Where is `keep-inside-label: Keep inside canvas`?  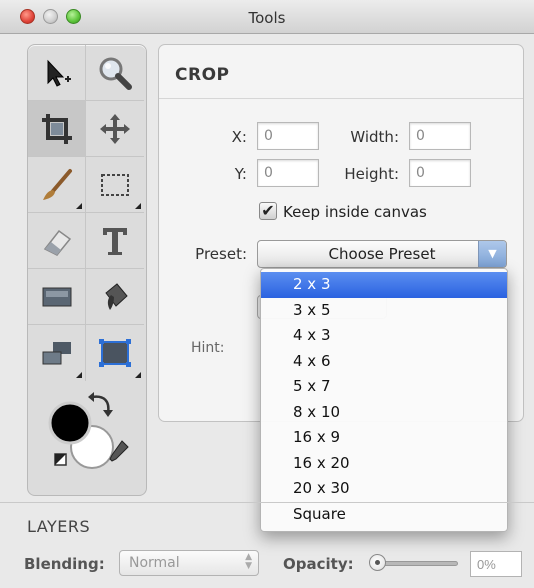
keep-inside-label: Keep inside canvas is located at coordinates (355, 212).